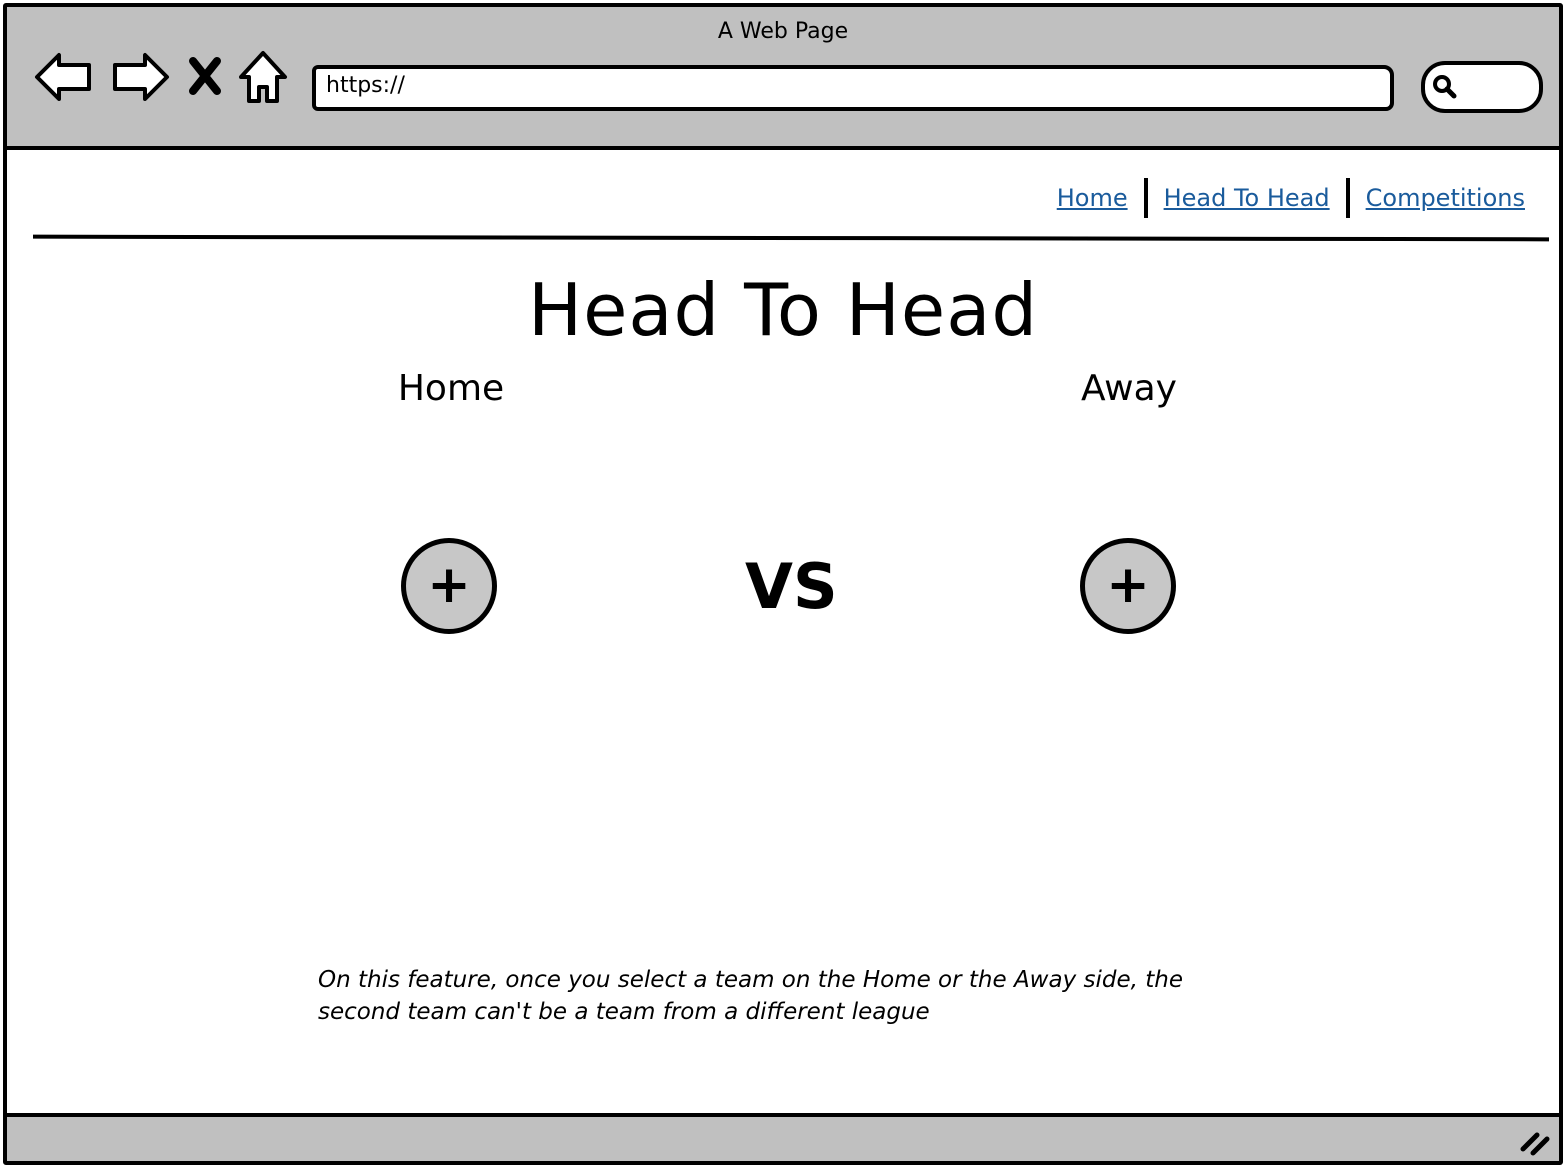 The height and width of the screenshot is (1166, 1564). What do you see at coordinates (1247, 198) in the screenshot?
I see `nav-link-head-to-head: Head To Head` at bounding box center [1247, 198].